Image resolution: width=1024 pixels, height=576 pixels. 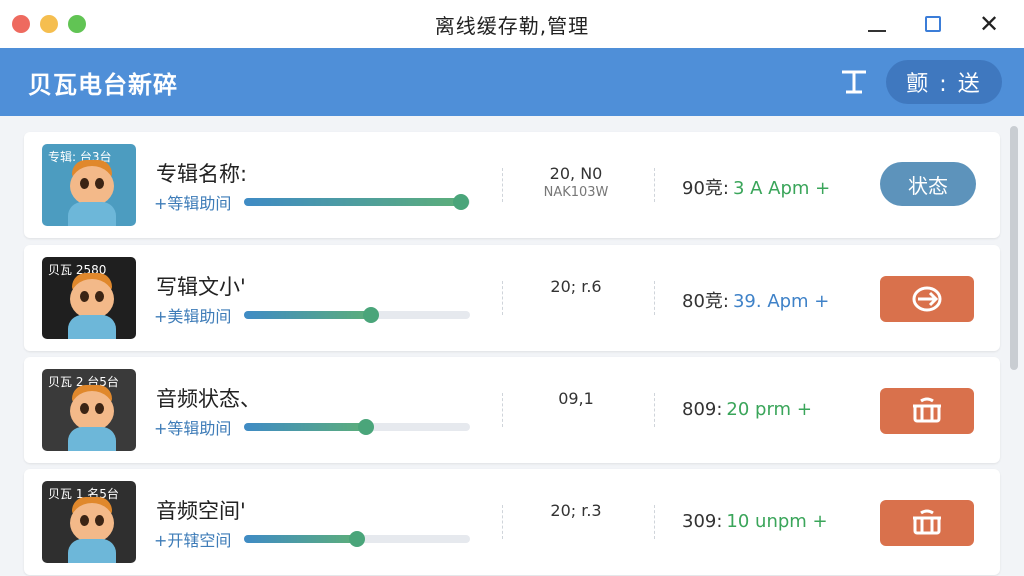 What do you see at coordinates (702, 409) in the screenshot?
I see `rate-label: 809:` at bounding box center [702, 409].